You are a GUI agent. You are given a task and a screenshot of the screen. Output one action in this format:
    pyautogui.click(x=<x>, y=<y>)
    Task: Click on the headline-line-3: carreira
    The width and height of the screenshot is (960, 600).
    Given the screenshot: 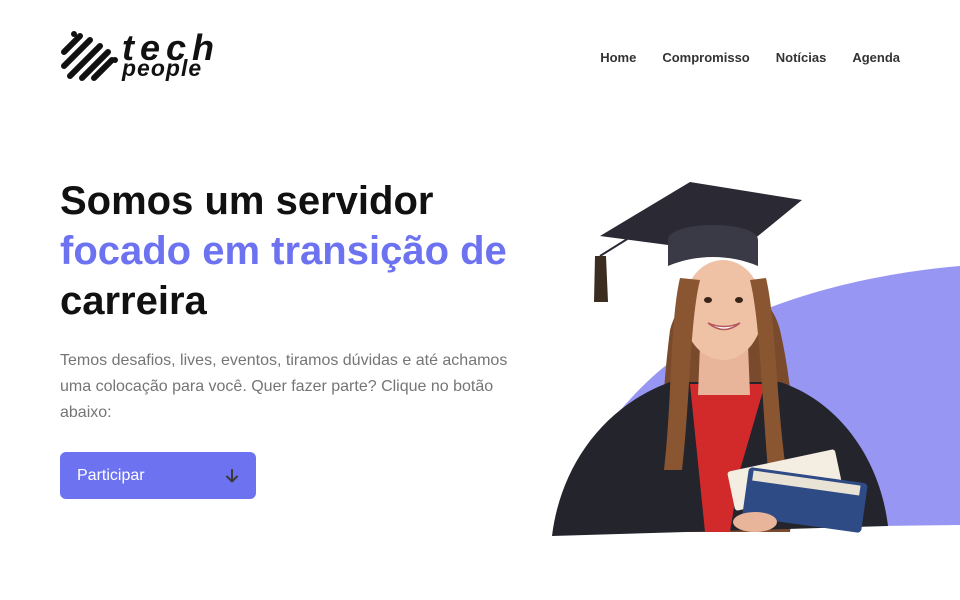 What is the action you would take?
    pyautogui.click(x=133, y=301)
    